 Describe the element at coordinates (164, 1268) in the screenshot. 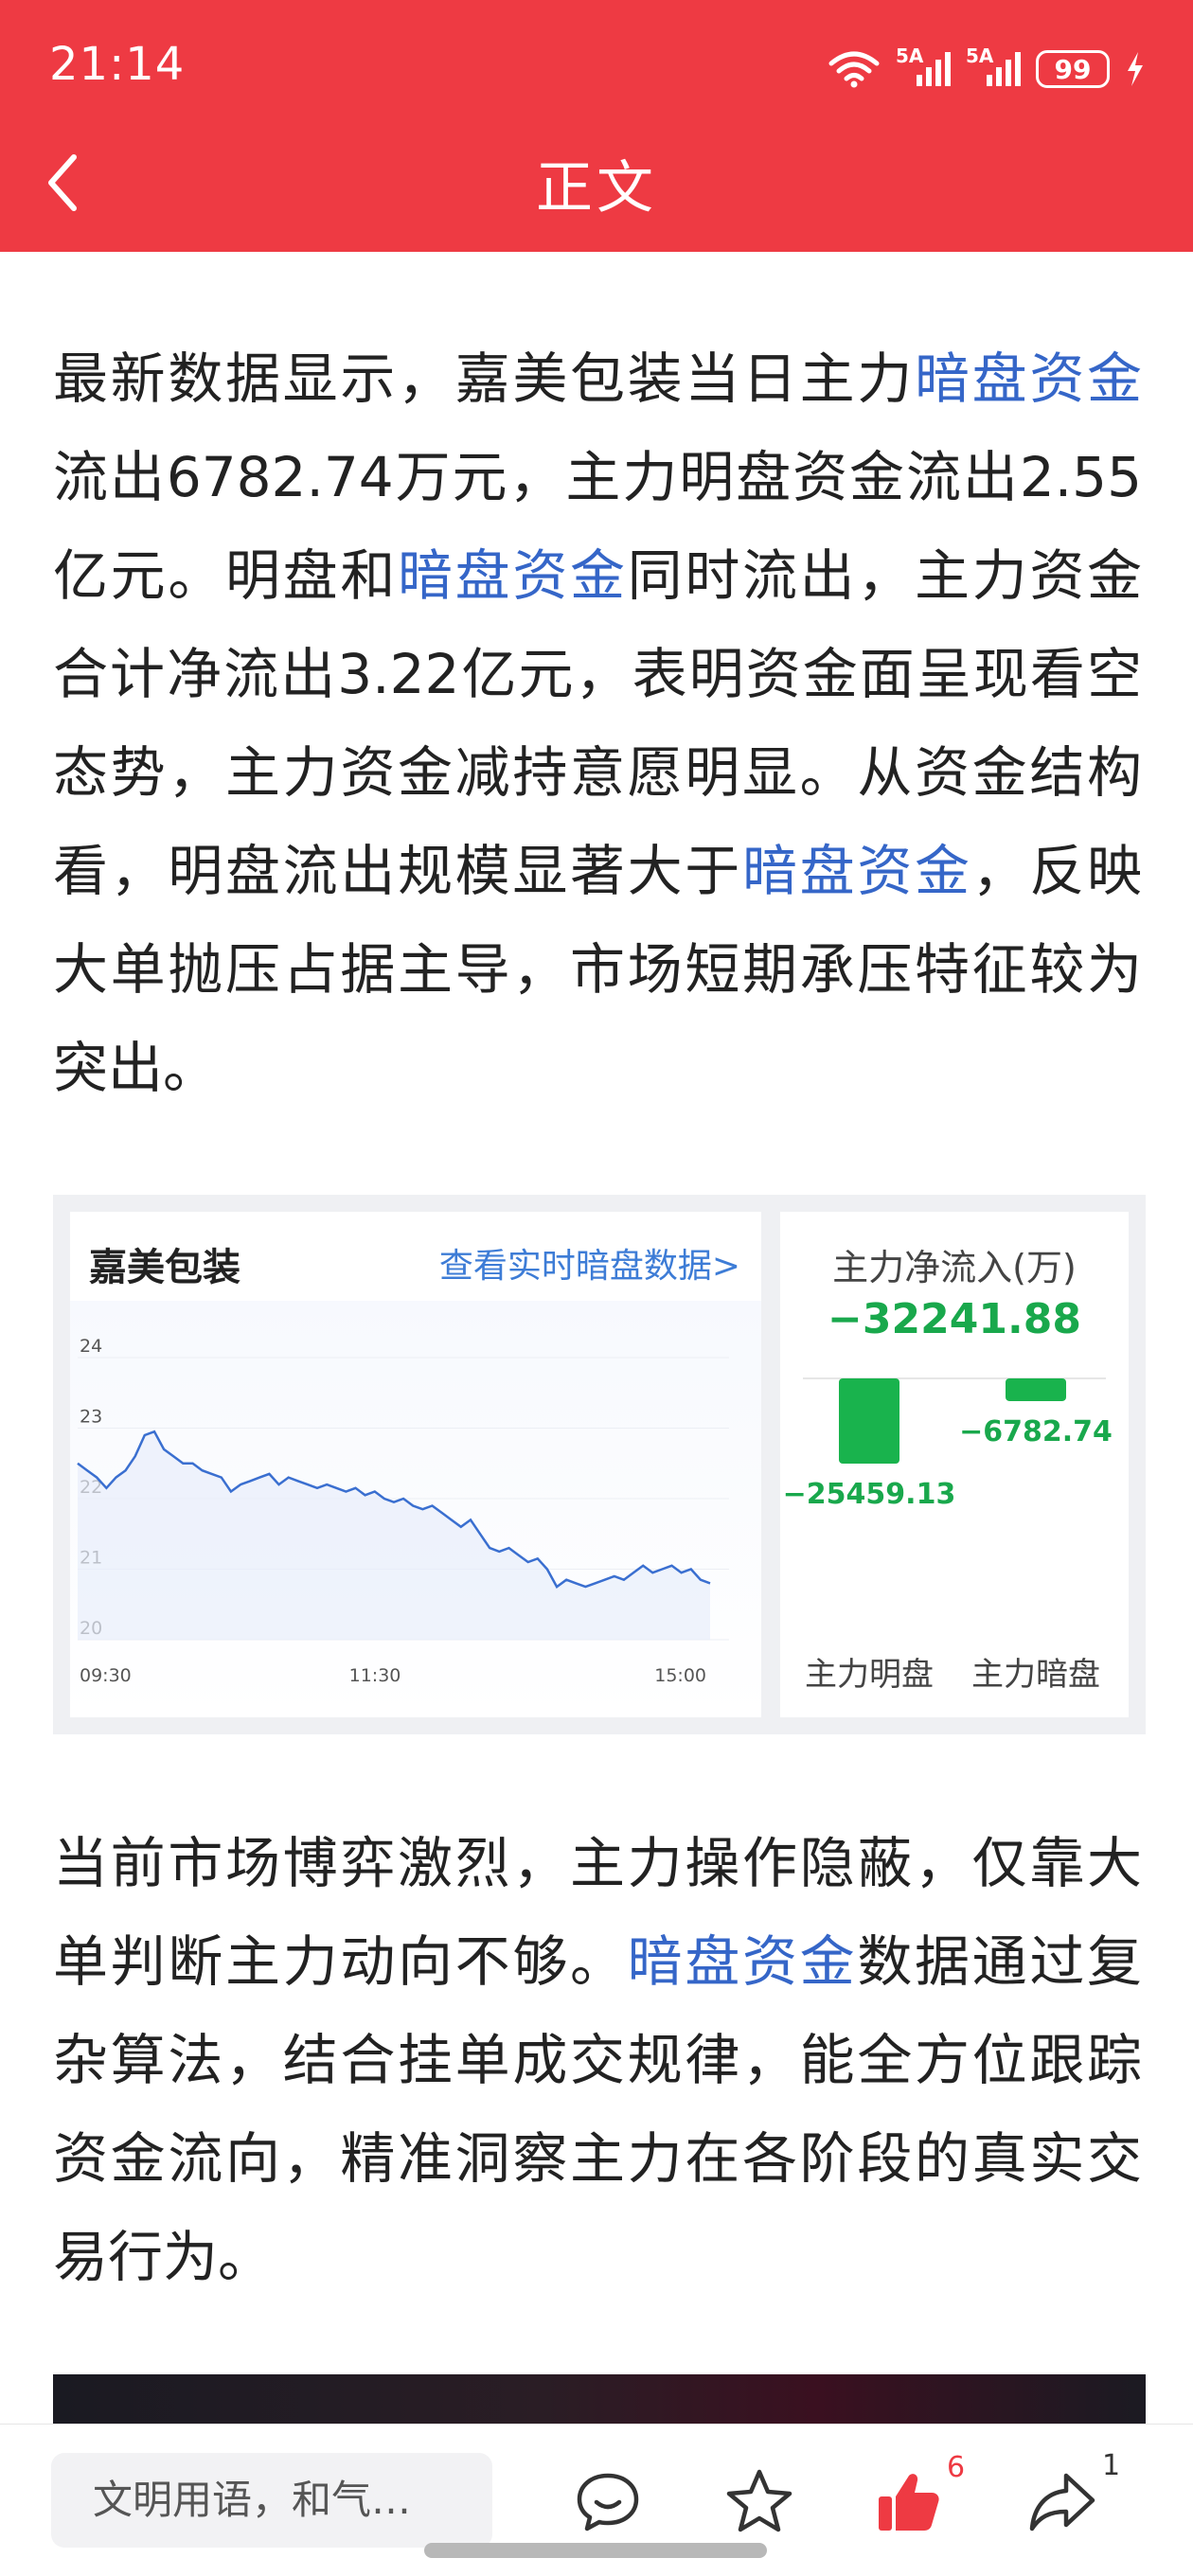

I see `stock-name: 嘉美包装` at that location.